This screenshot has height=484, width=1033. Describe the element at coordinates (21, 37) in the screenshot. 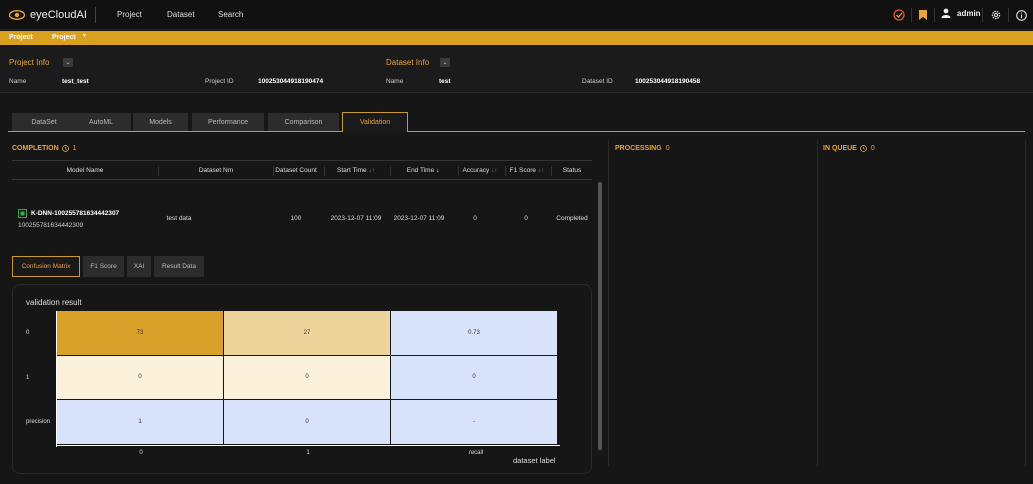

I see `breadcrumb-root: Project` at that location.